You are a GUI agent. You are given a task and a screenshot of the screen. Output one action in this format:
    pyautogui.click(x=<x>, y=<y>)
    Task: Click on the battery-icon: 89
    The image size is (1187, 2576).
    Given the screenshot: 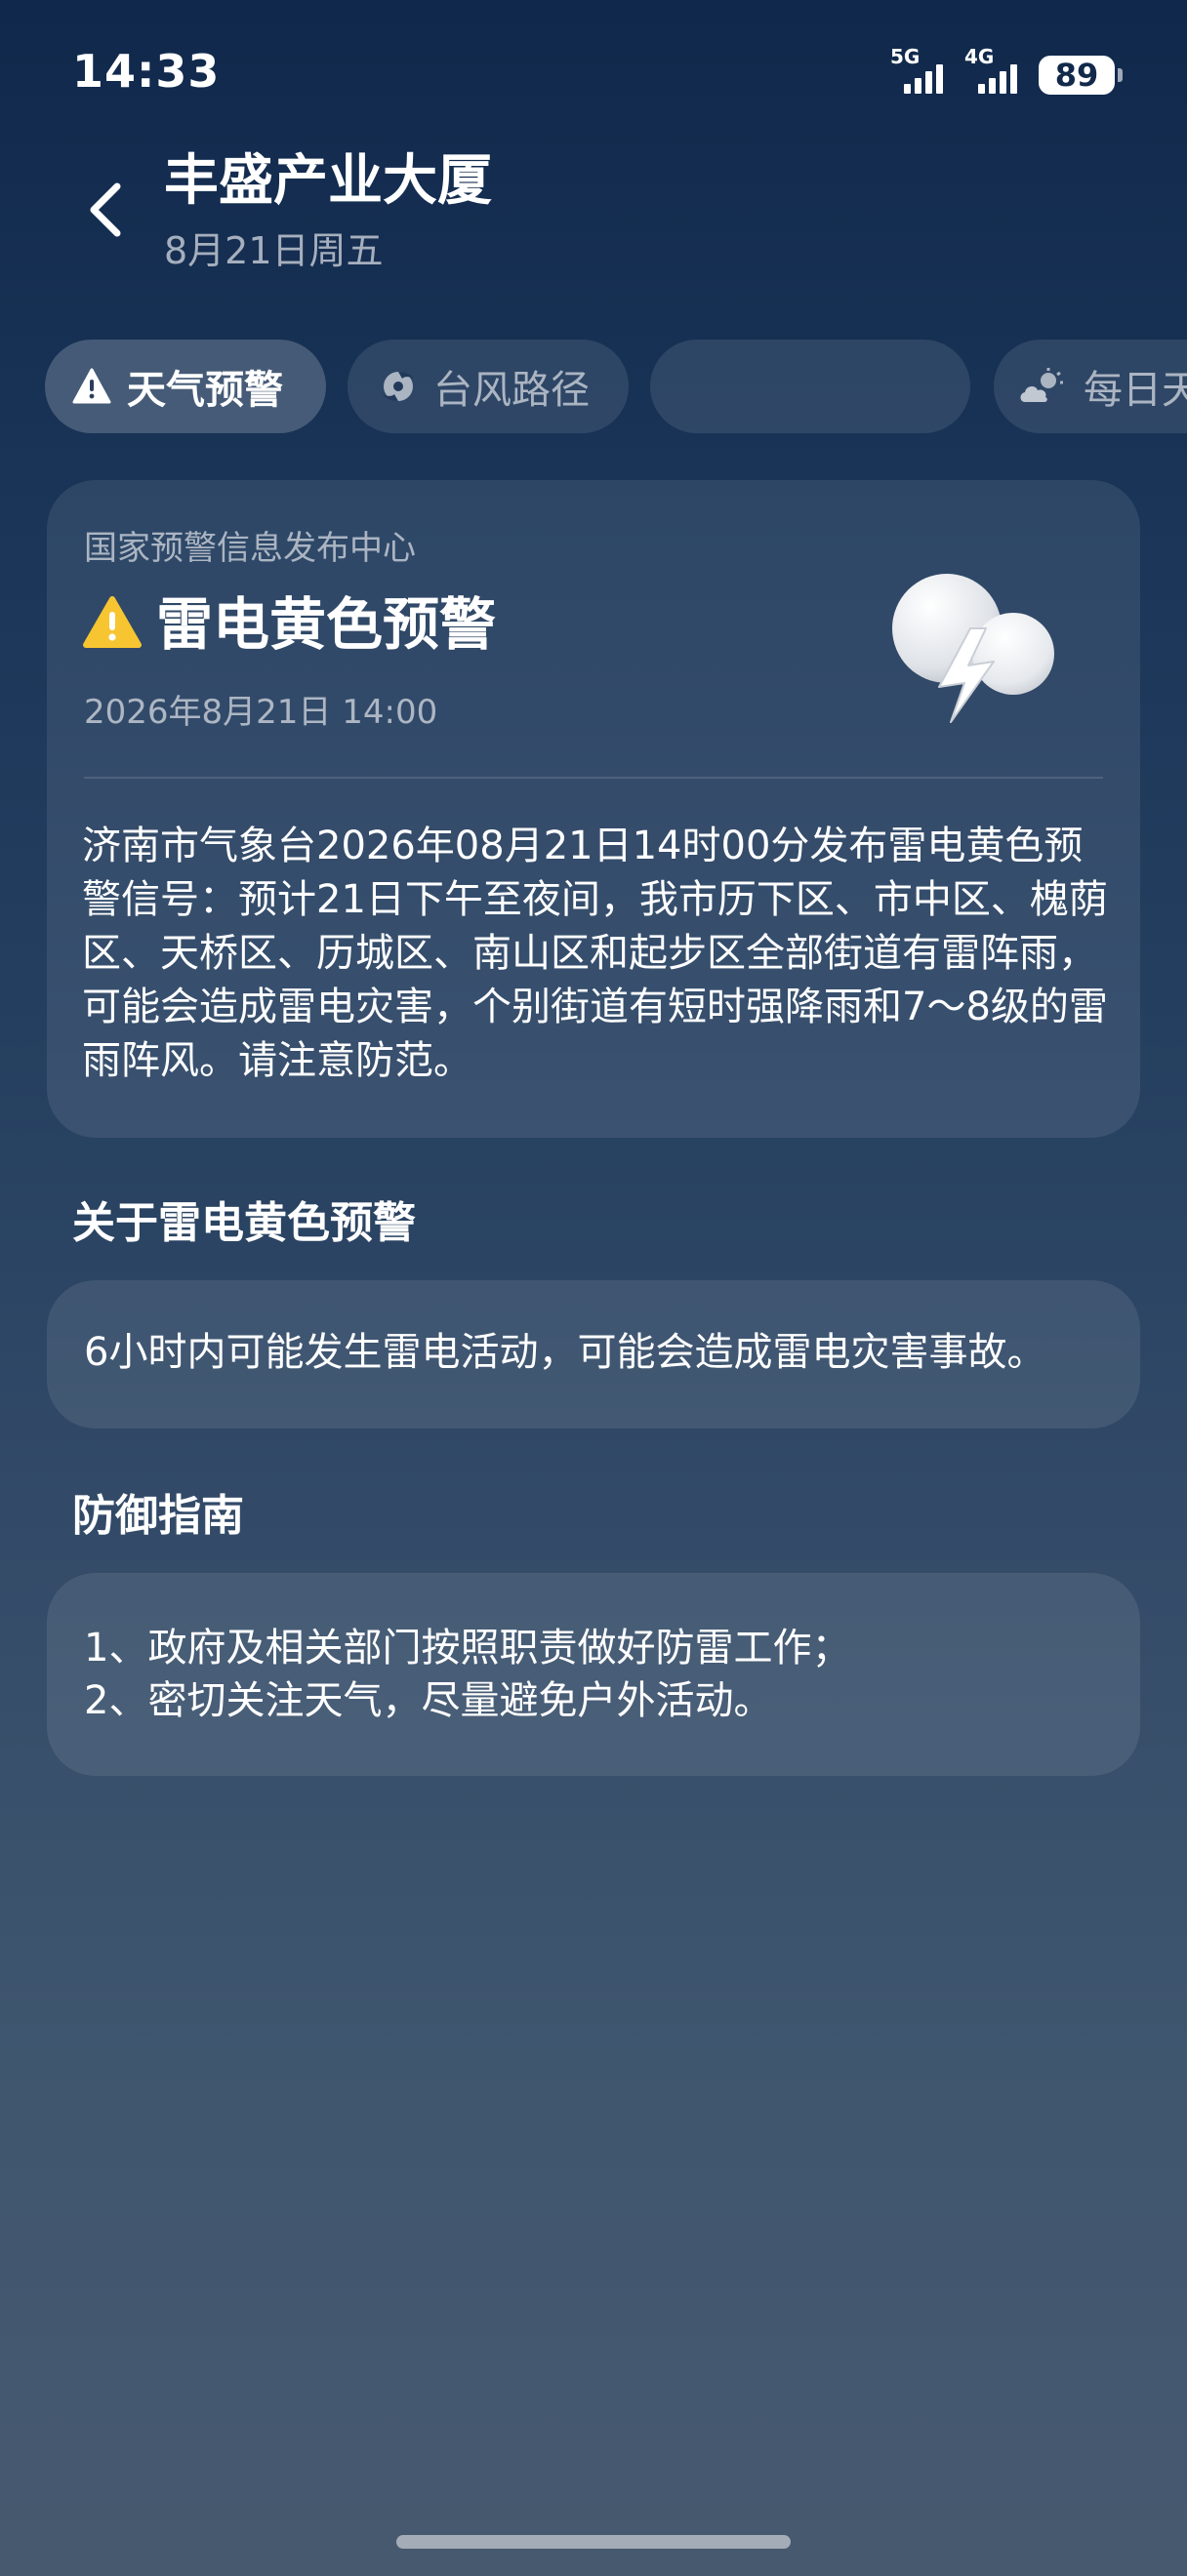 What is the action you would take?
    pyautogui.click(x=1081, y=75)
    